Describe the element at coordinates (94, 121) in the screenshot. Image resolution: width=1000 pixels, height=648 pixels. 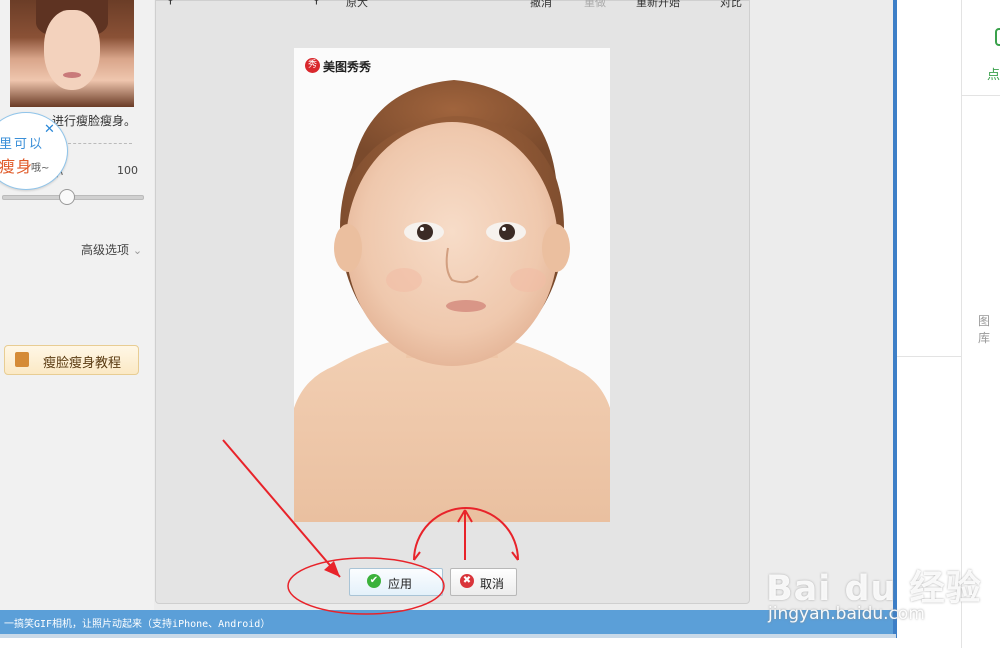
I see `tool-description: 进行瘦脸瘦身。` at that location.